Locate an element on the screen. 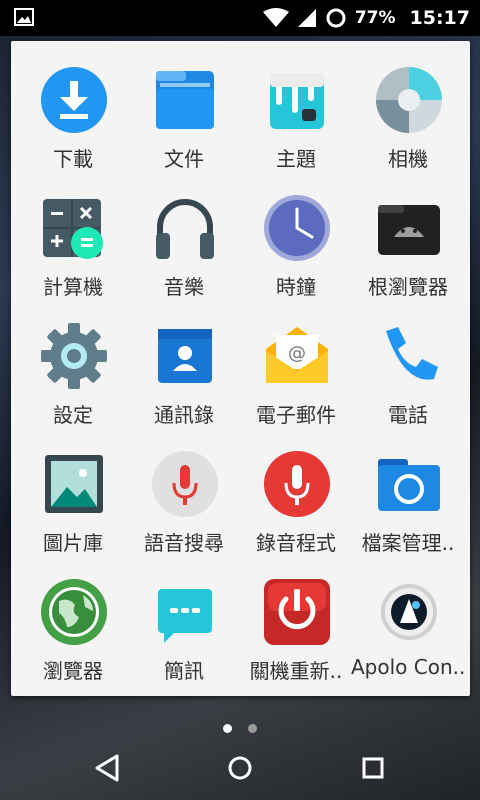  home-icon is located at coordinates (240, 768).